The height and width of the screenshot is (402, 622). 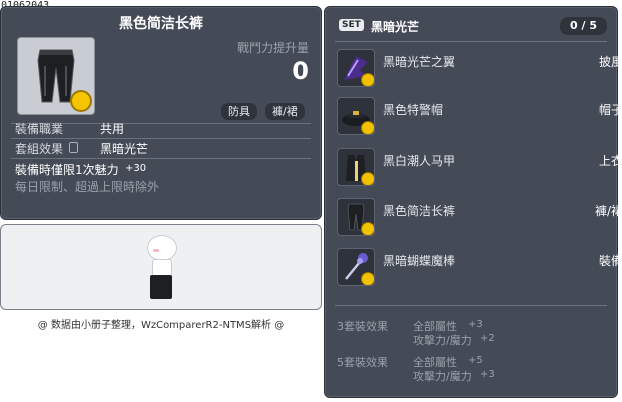 I want to click on set-badge: SET, so click(x=351, y=25).